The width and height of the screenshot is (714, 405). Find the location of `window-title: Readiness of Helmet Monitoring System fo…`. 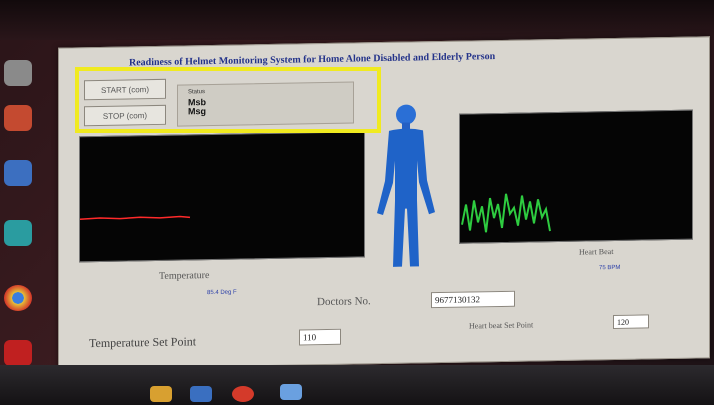

window-title: Readiness of Helmet Monitoring System fo… is located at coordinates (312, 60).